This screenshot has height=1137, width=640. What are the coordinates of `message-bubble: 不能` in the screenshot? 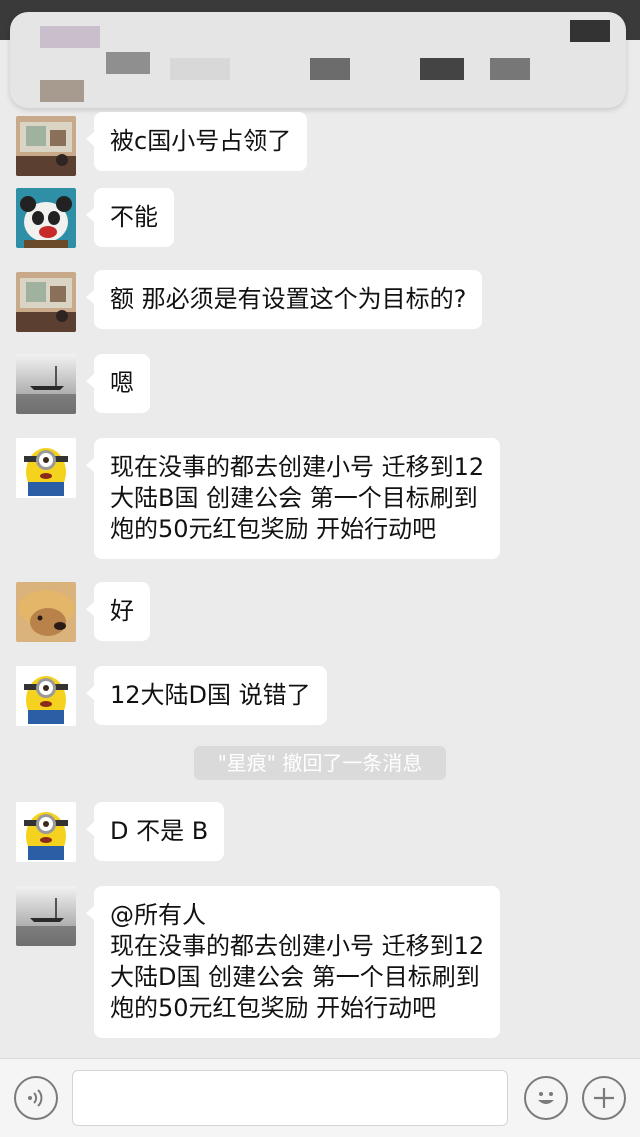 It's located at (130, 217).